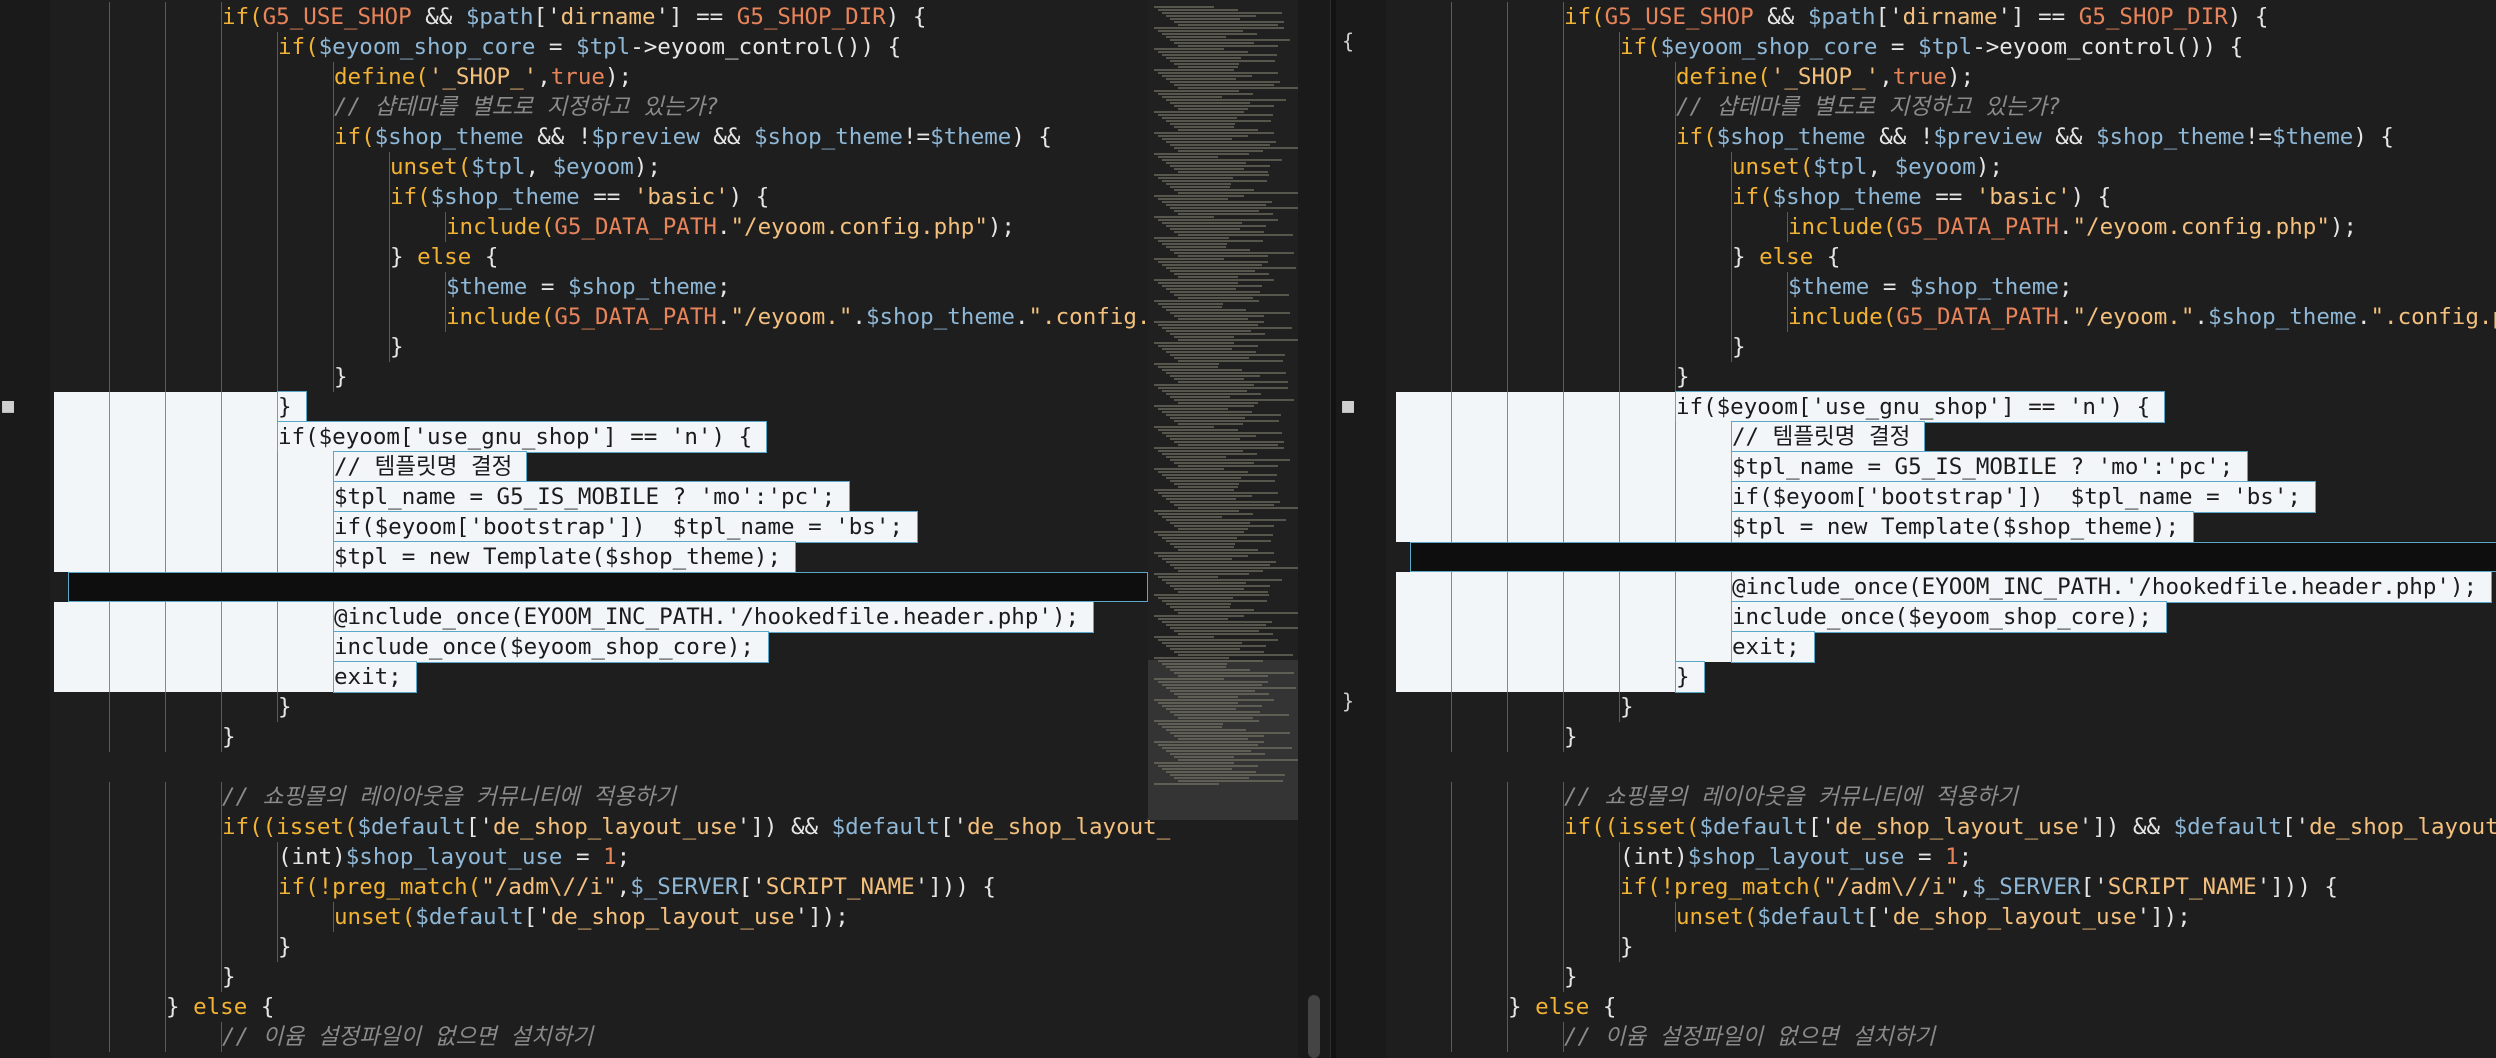 This screenshot has height=1058, width=2496. Describe the element at coordinates (1933, 917) in the screenshot. I see `code-text: unset($default['de_shop_layout_use']);` at that location.